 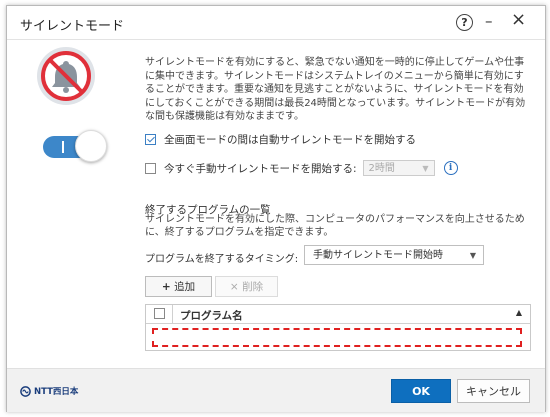 I want to click on sort-up-icon: ▲, so click(x=519, y=312).